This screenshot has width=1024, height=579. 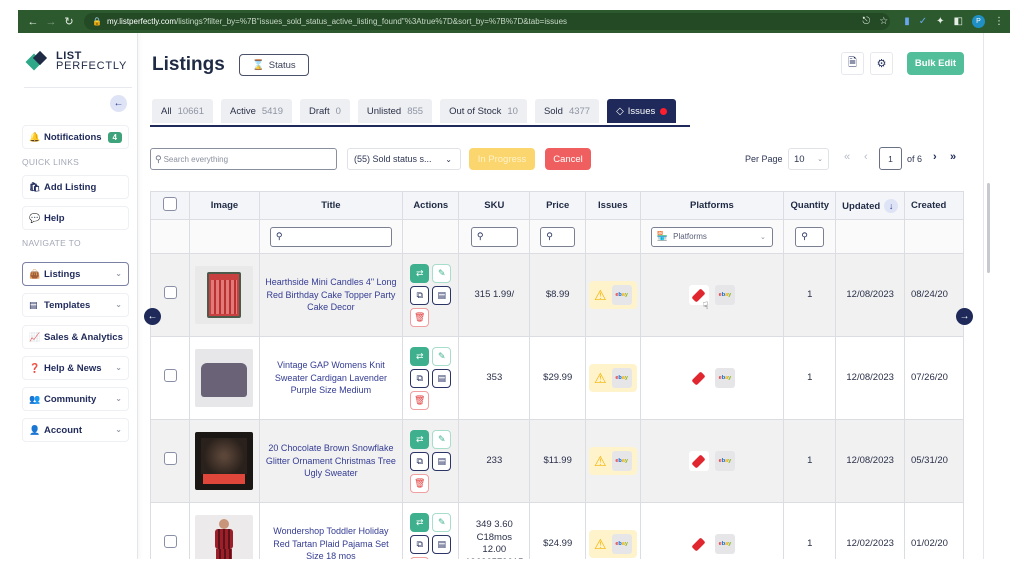 What do you see at coordinates (711, 236) in the screenshot?
I see `platforms-filter-select: 🏪 Platforms ⌄` at bounding box center [711, 236].